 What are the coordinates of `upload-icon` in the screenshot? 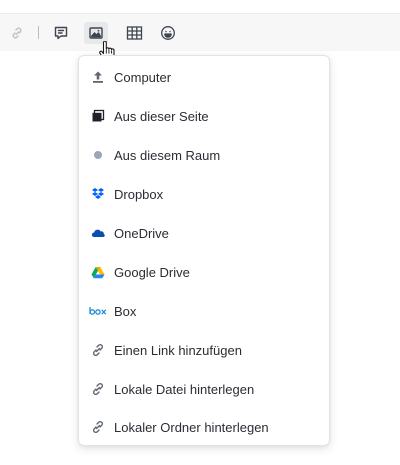 It's located at (98, 77).